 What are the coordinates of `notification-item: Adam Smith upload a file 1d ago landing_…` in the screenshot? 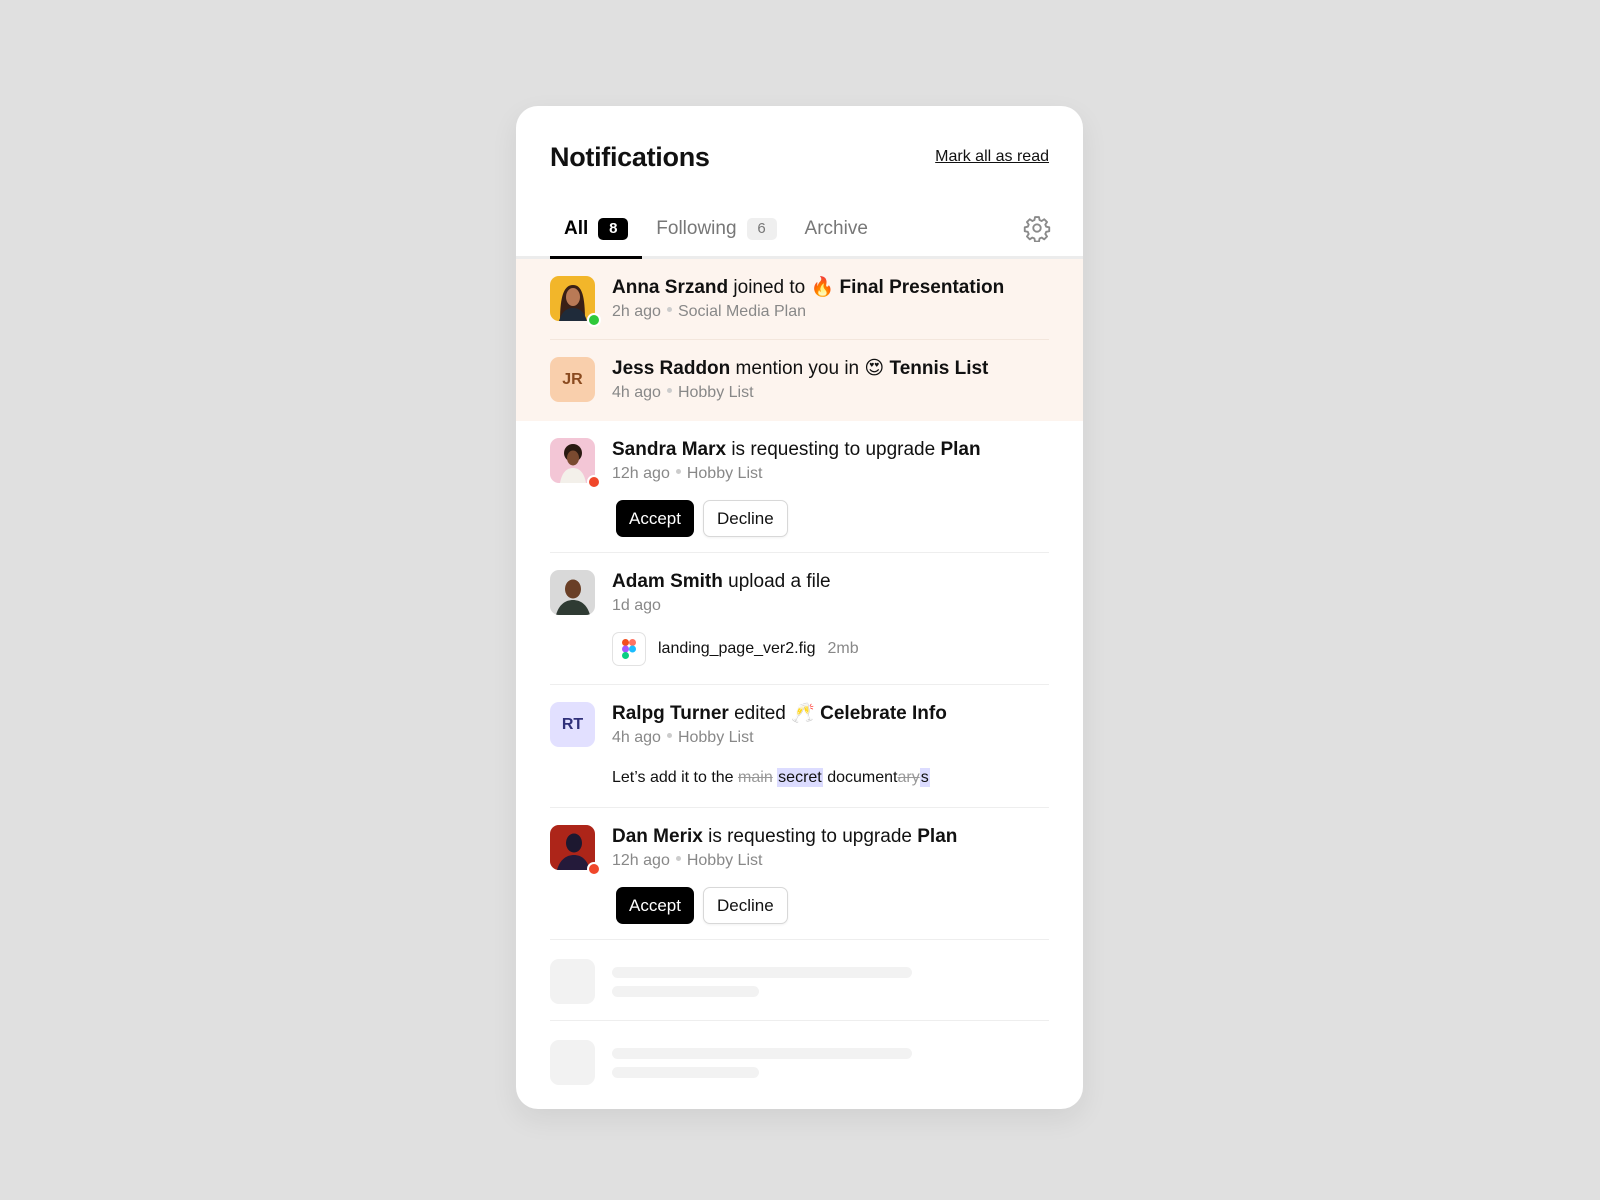 It's located at (799, 619).